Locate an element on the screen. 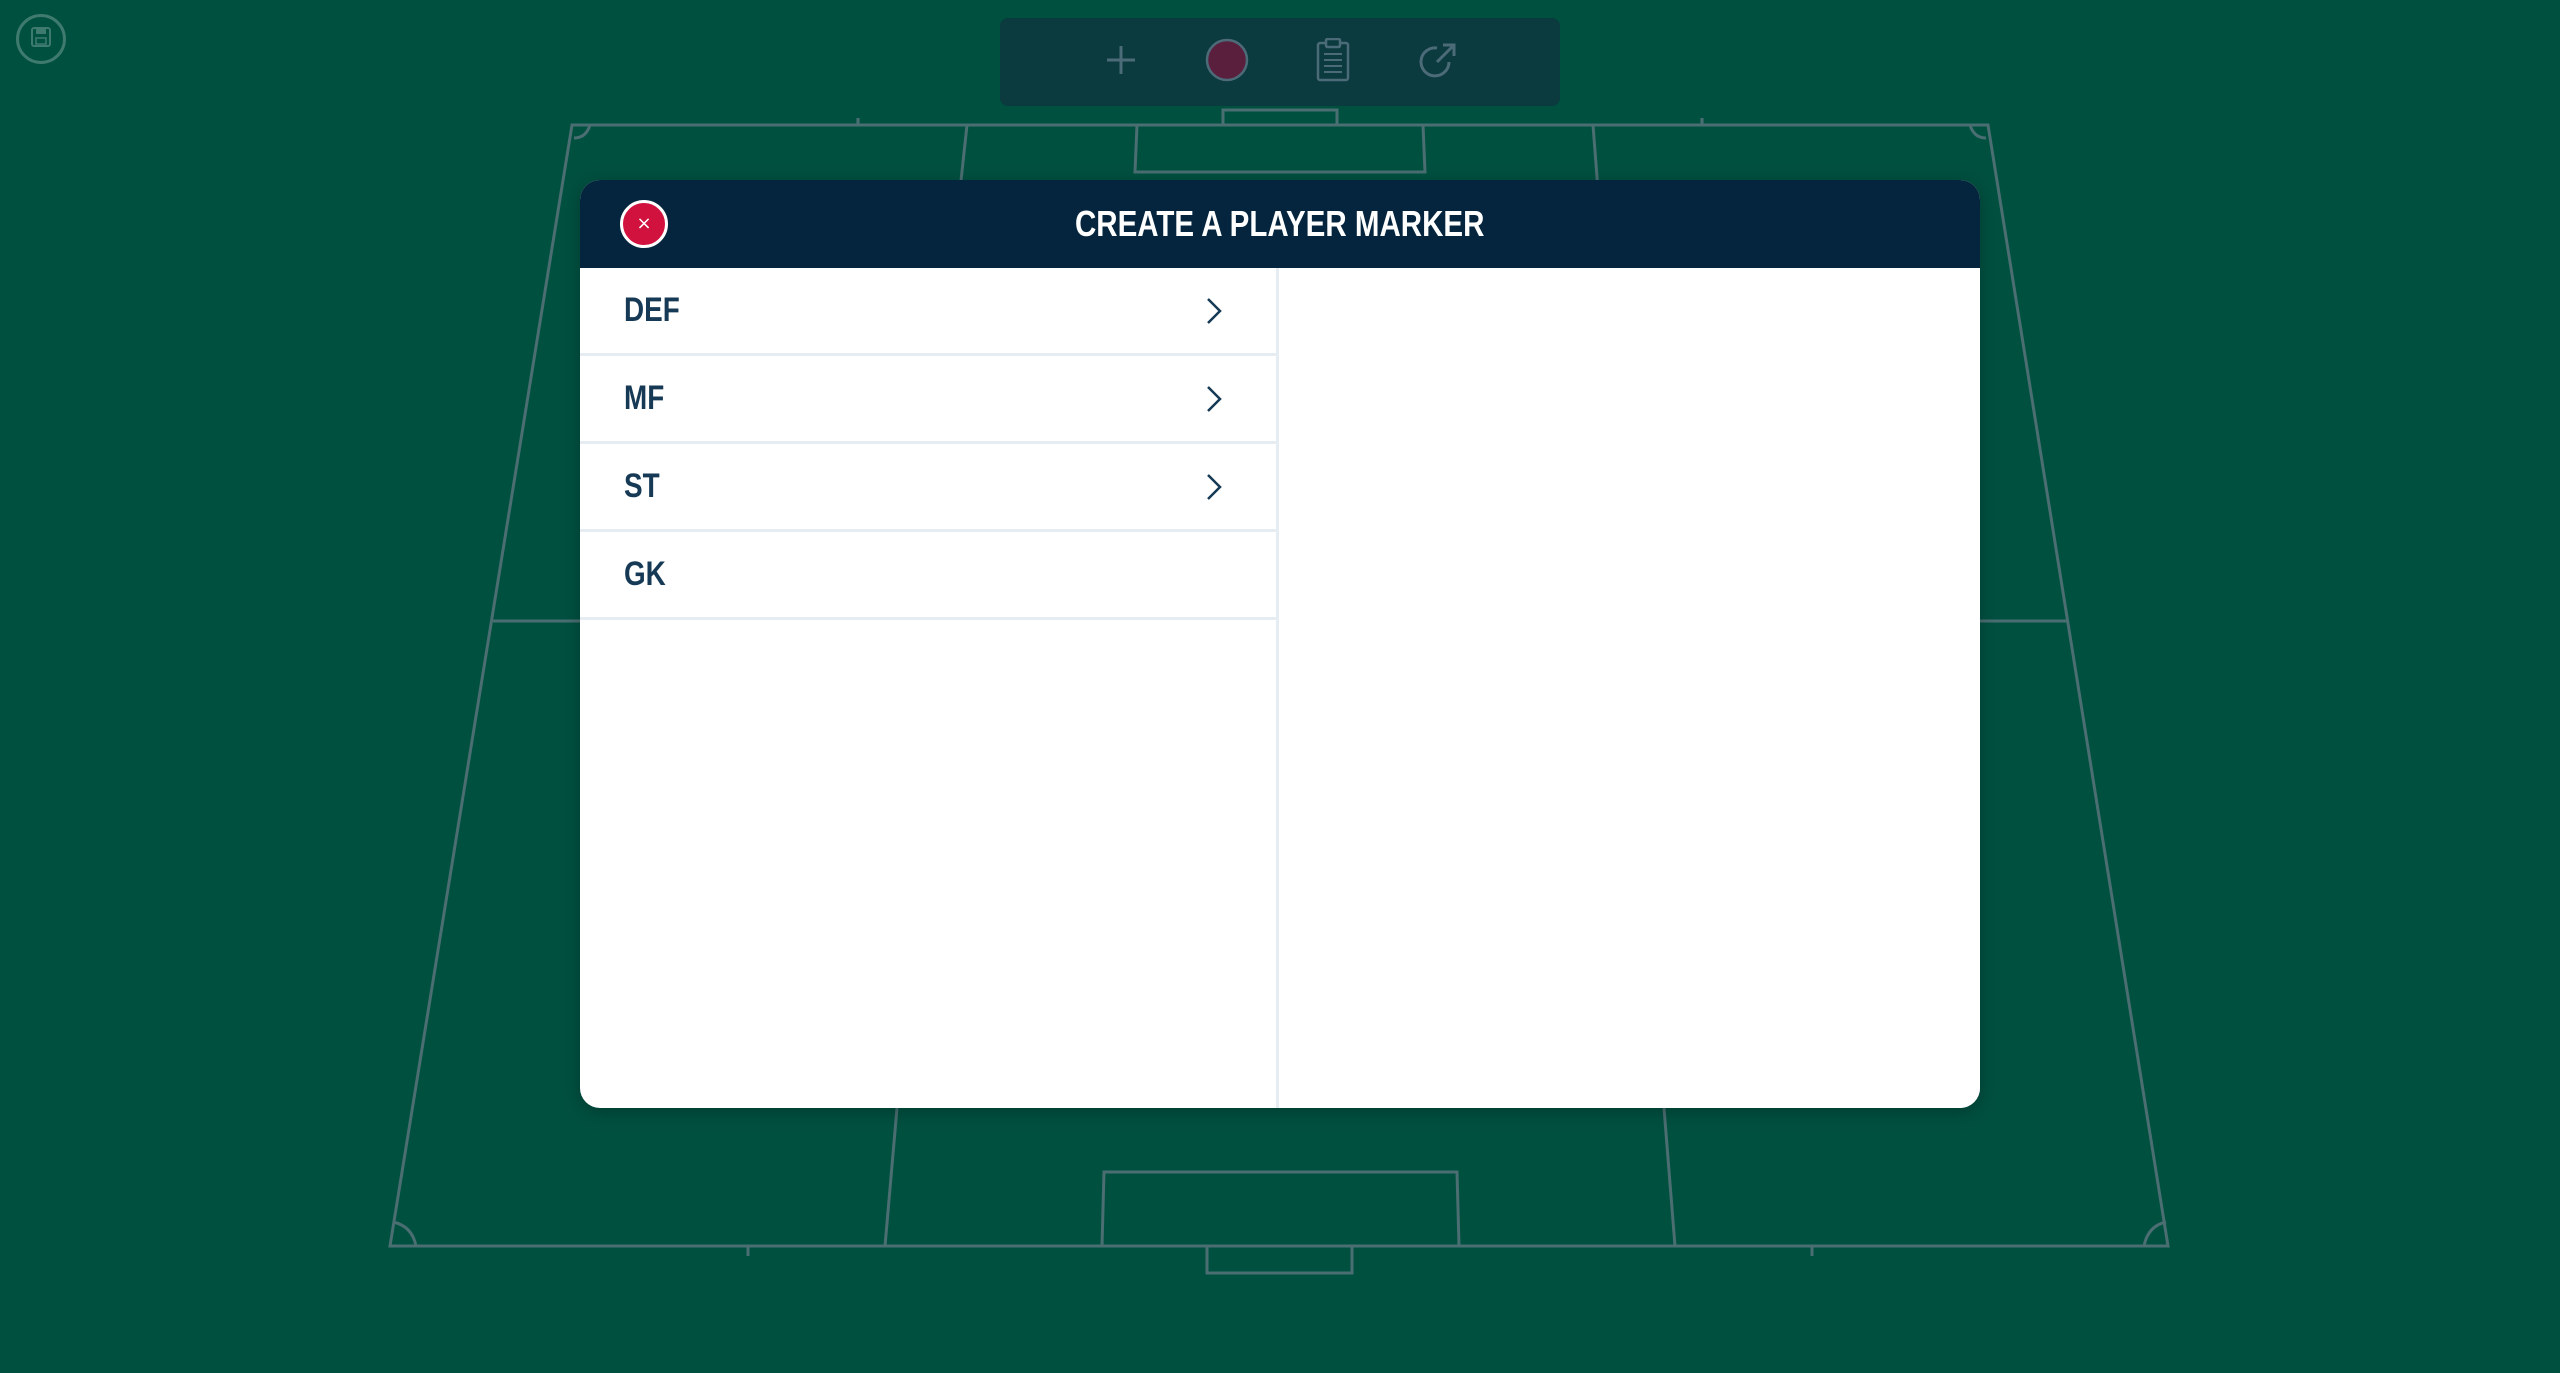 Image resolution: width=2560 pixels, height=1373 pixels. dialog-title: CREATE A PLAYER MARKER is located at coordinates (1280, 223).